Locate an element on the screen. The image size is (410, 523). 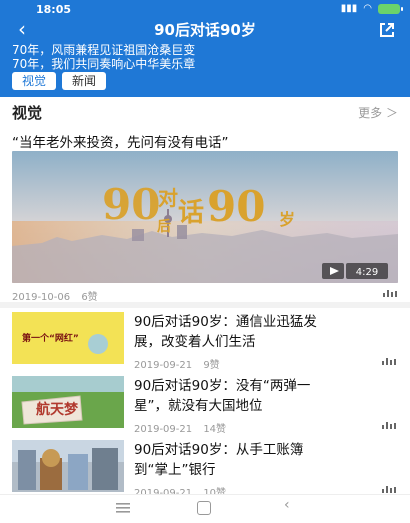
title-logo-90b: 90 is located at coordinates (236, 206).